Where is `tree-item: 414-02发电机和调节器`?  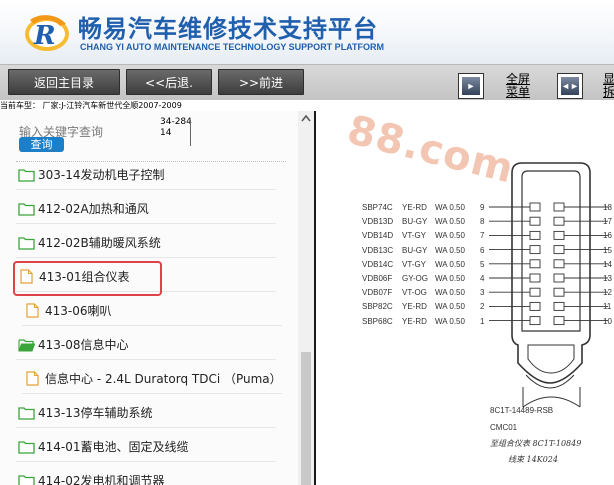
tree-item: 414-02发电机和调节器 is located at coordinates (146, 475).